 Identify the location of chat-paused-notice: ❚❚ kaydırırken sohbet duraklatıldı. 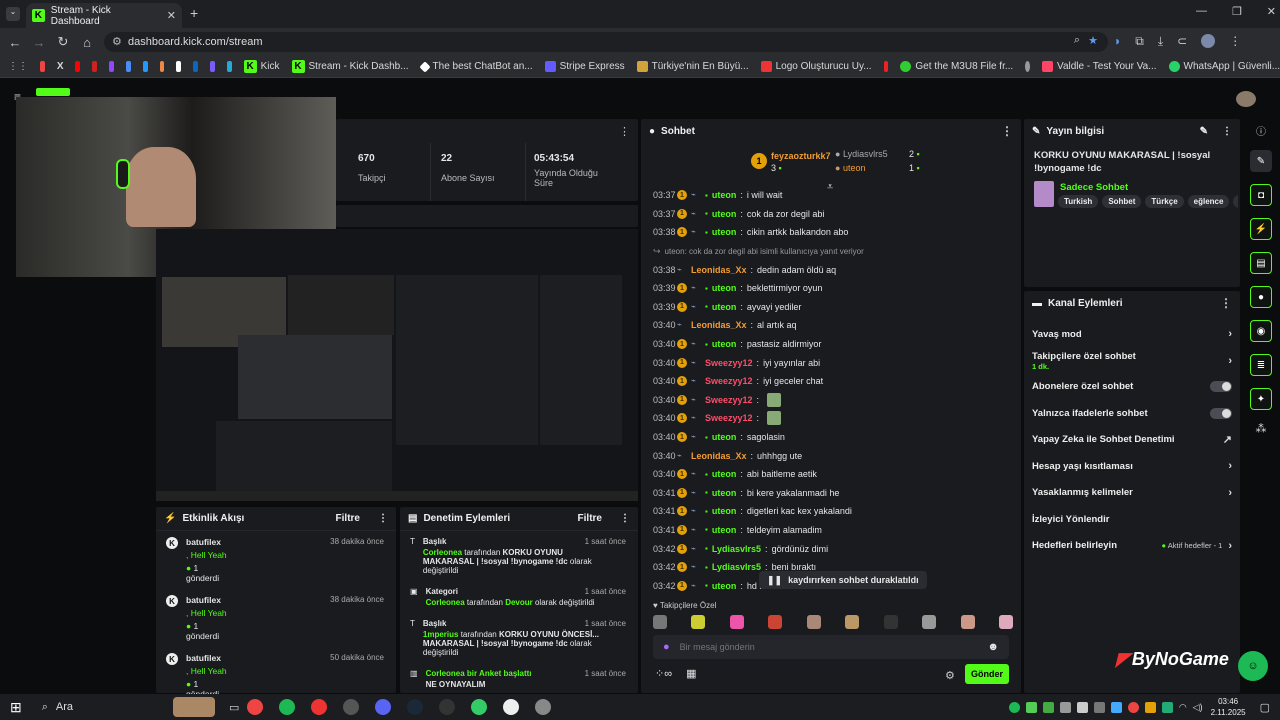
(843, 580).